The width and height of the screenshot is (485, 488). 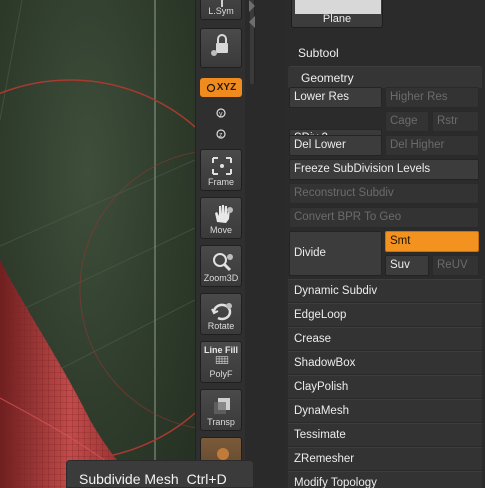 I want to click on polyframe-button: Line Fill PolyF, so click(x=221, y=362).